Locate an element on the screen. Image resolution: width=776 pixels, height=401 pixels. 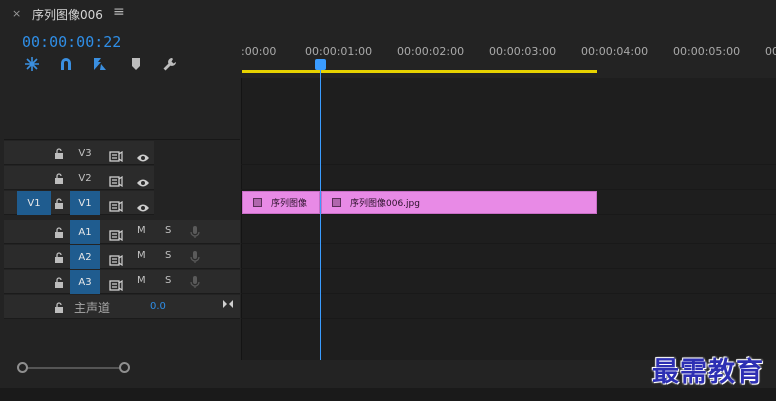
lane-a2 is located at coordinates (508, 257).